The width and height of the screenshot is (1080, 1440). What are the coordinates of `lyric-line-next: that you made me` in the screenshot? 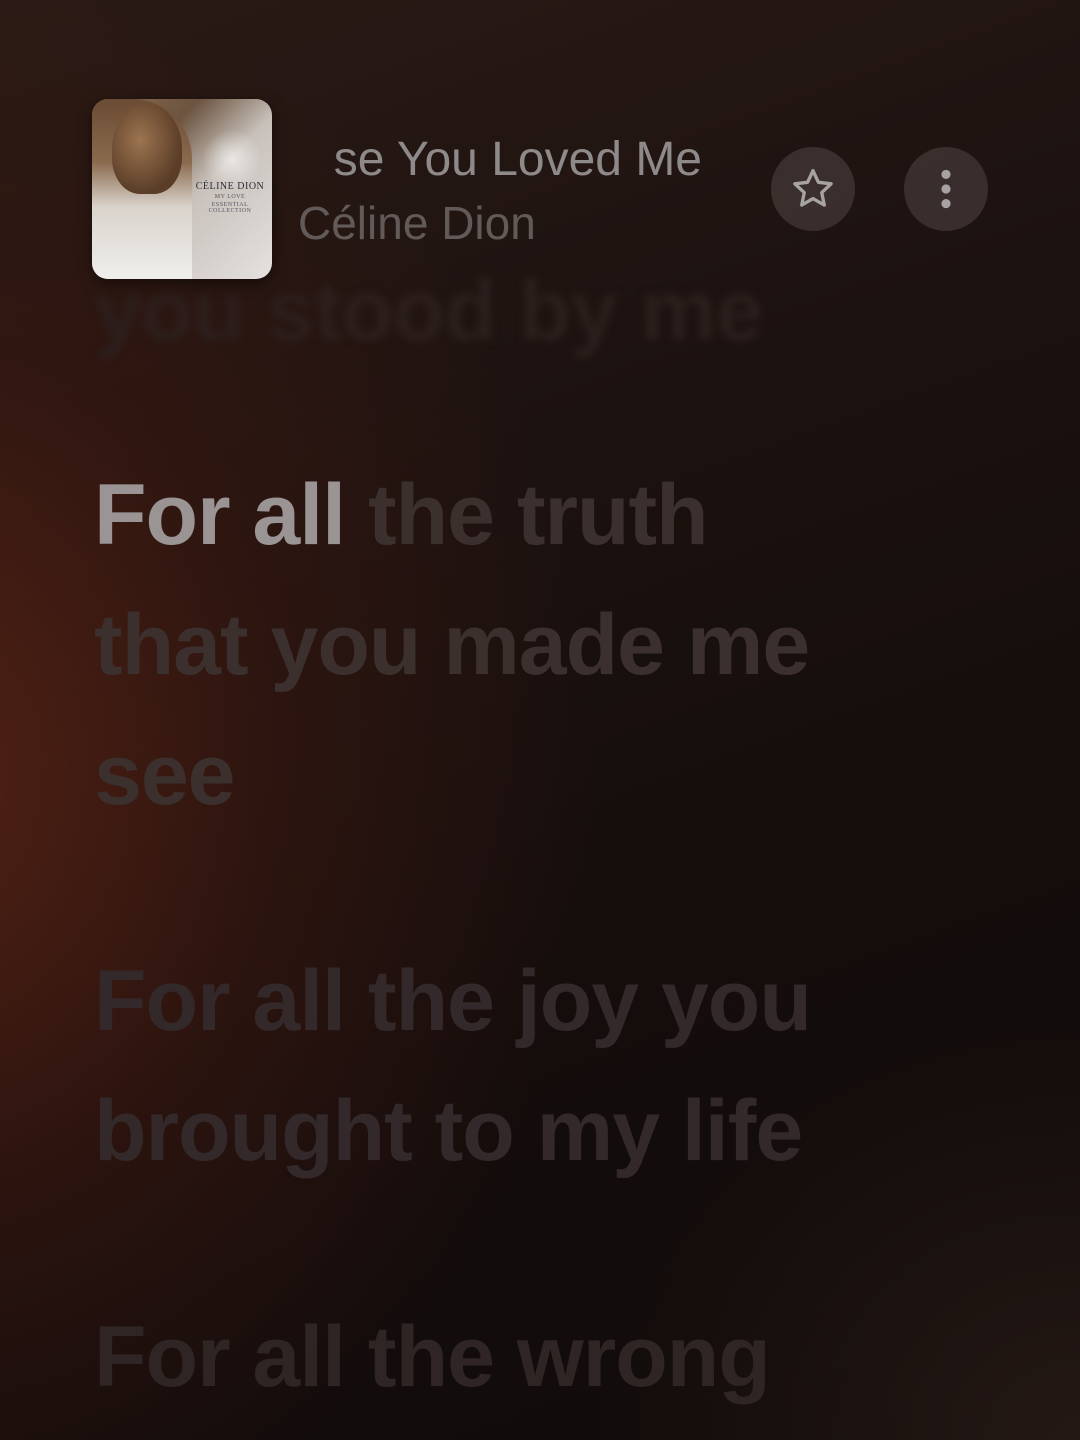 It's located at (452, 645).